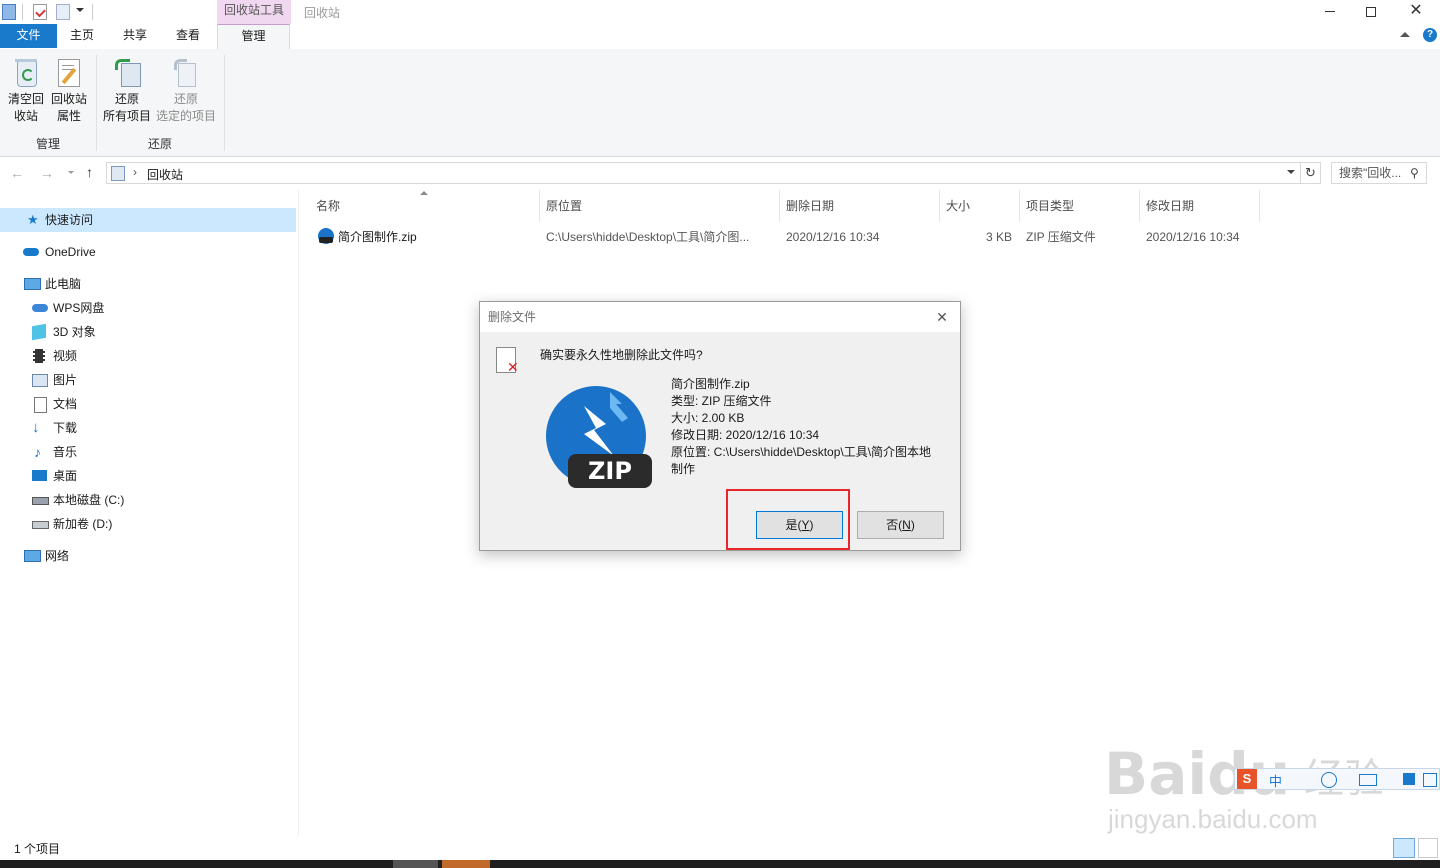 The width and height of the screenshot is (1440, 868). Describe the element at coordinates (621, 355) in the screenshot. I see `dialog-question: 确实要永久性地删除此文件吗?` at that location.